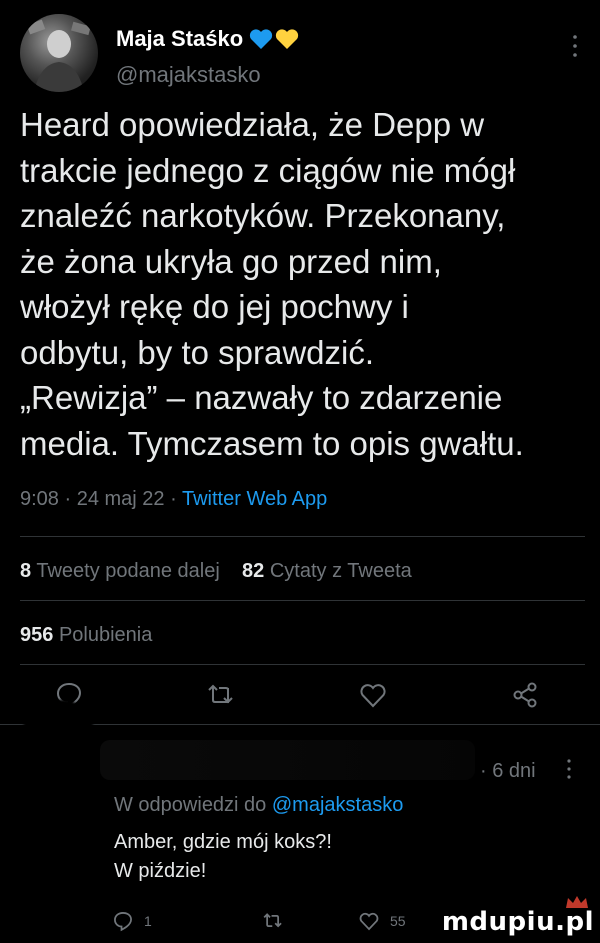  I want to click on author-handle: @majakstasko, so click(188, 75).